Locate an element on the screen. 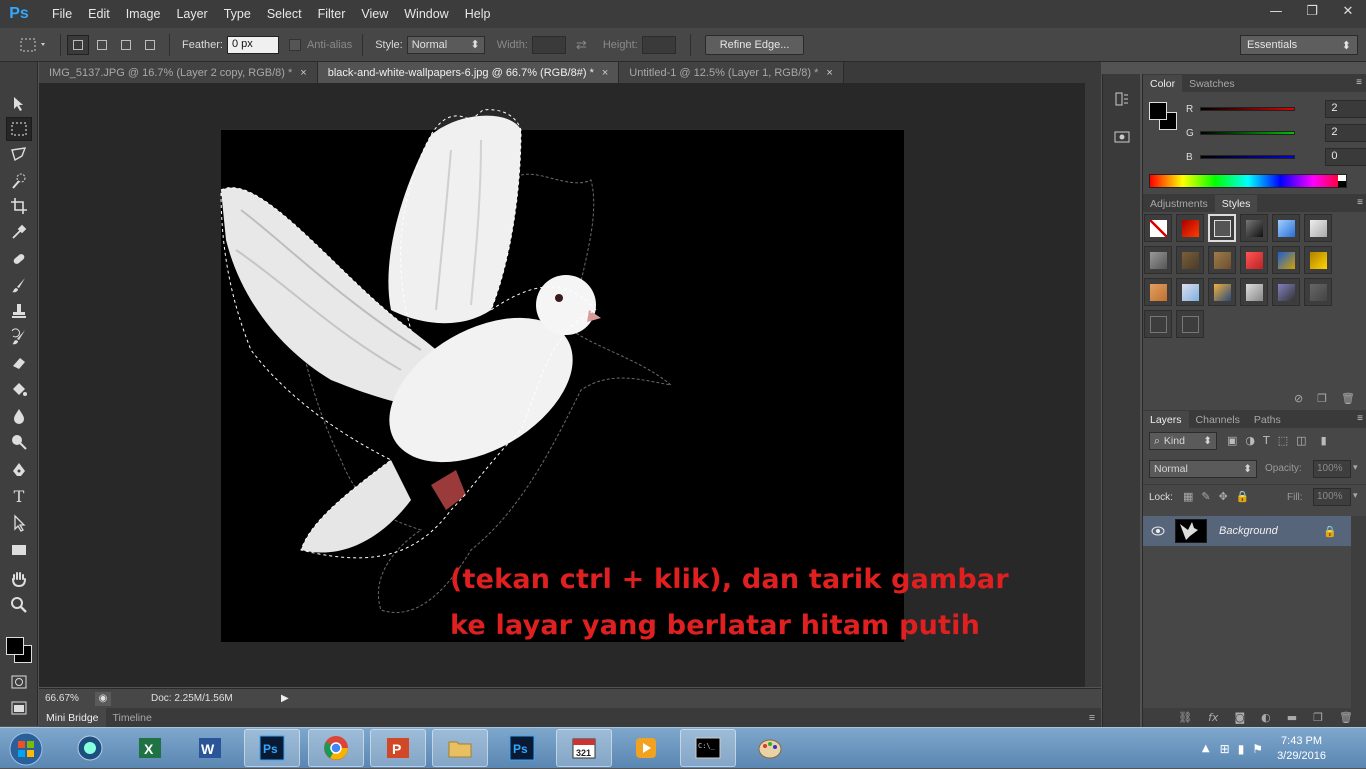  menu-file: File is located at coordinates (62, 14).